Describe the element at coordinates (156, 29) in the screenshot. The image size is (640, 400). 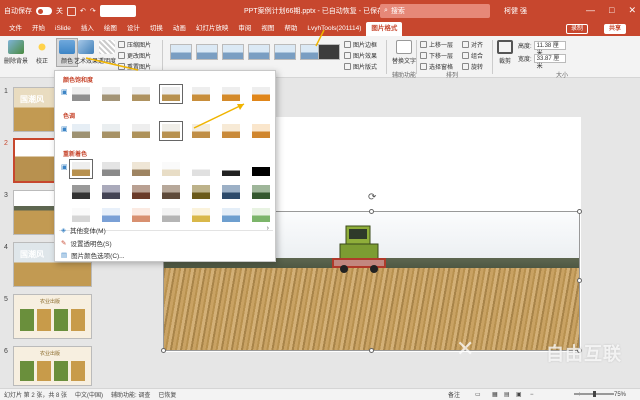
I see `tab-transitions: 切换` at that location.